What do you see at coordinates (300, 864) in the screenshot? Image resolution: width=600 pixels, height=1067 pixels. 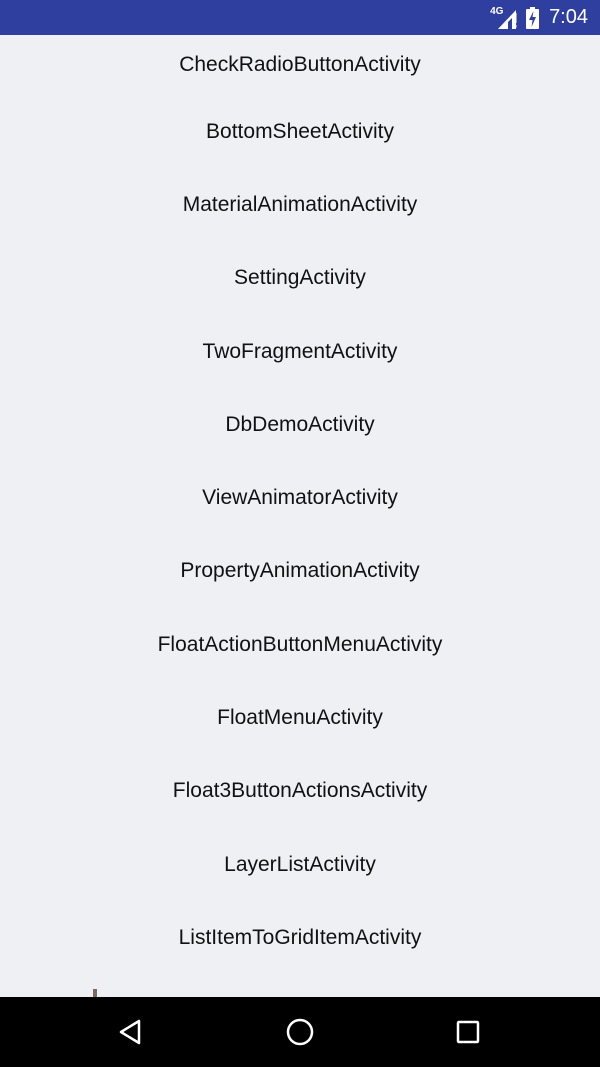 I see `list-item: LayerListActivity` at bounding box center [300, 864].